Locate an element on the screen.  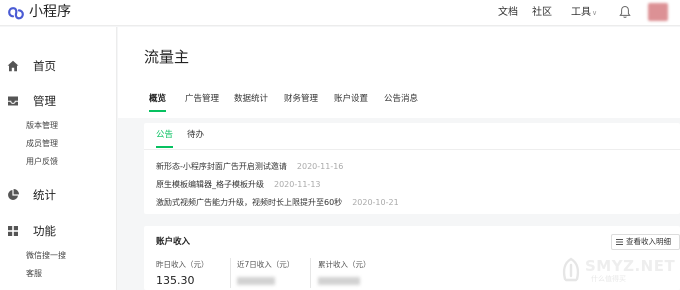
chevron-down-icon: ∨ is located at coordinates (595, 13).